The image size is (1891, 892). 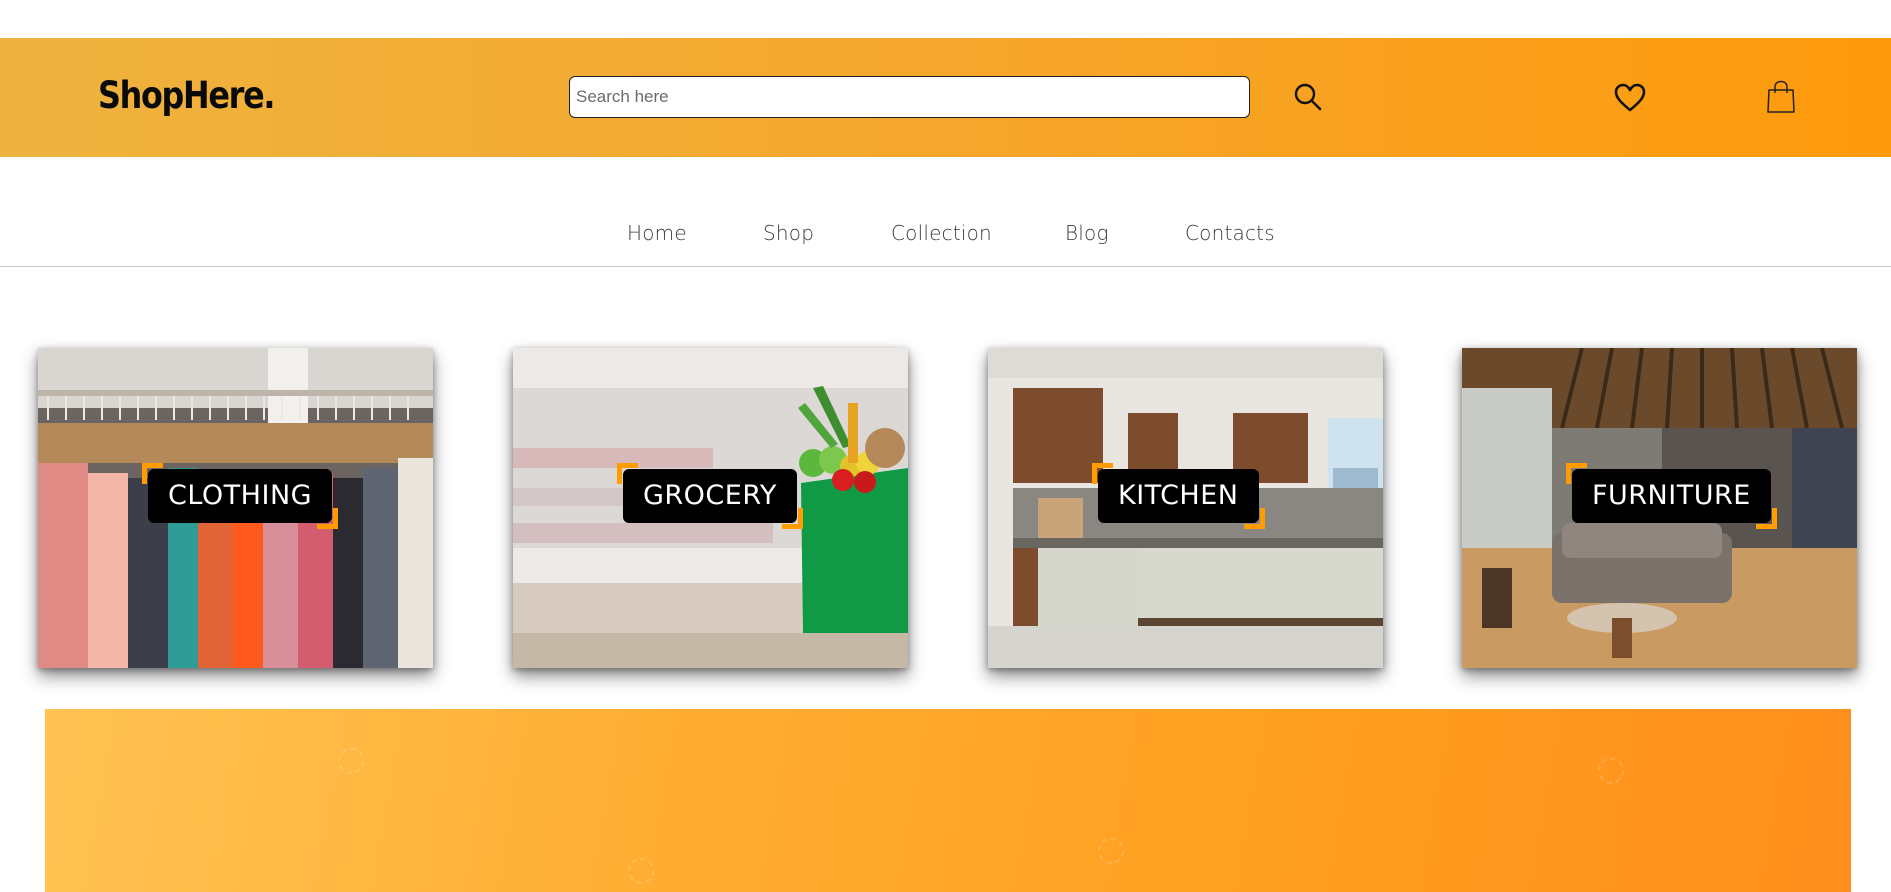 I want to click on main-nav: Home Shop Collection Blog Contacts, so click(x=945, y=212).